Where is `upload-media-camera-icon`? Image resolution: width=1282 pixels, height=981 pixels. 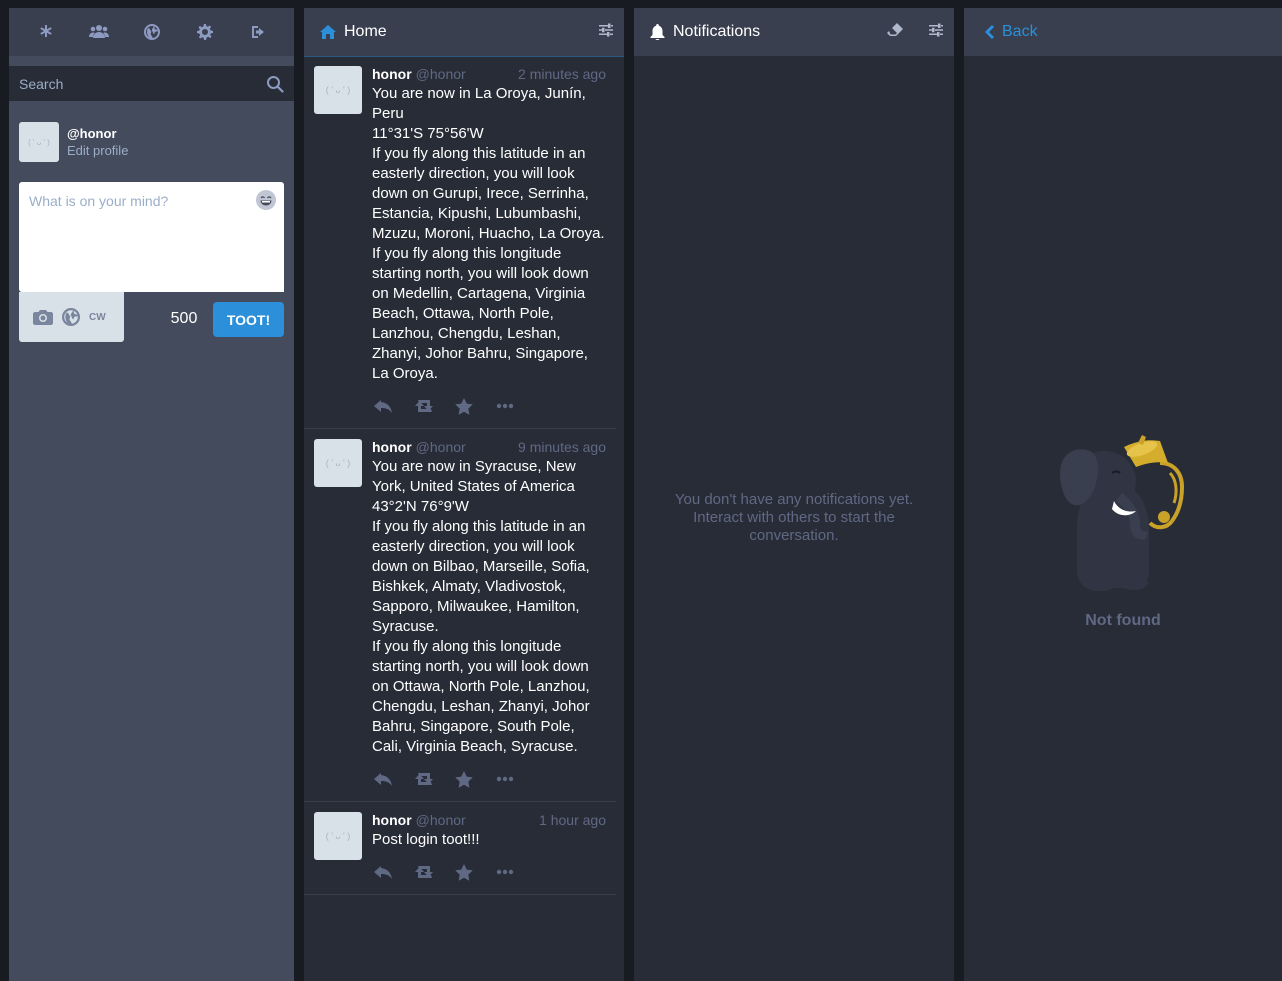 upload-media-camera-icon is located at coordinates (43, 317).